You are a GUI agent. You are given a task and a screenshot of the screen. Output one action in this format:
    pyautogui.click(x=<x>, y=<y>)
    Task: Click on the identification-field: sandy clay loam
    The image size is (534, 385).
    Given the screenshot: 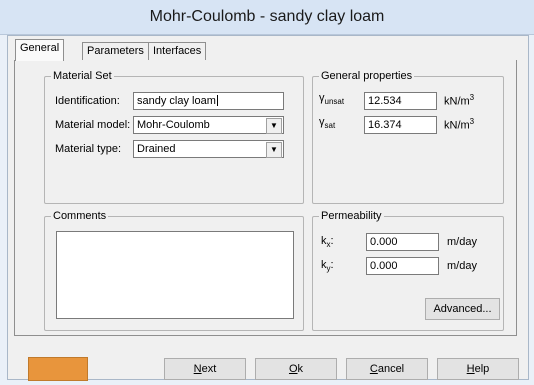 What is the action you would take?
    pyautogui.click(x=208, y=101)
    